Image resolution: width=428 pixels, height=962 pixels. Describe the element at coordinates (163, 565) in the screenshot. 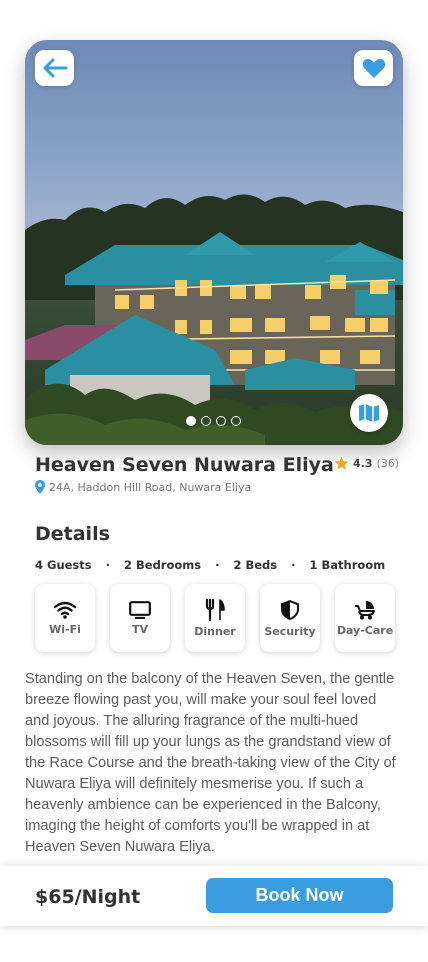

I see `spec-item: 2 Bedrooms` at that location.